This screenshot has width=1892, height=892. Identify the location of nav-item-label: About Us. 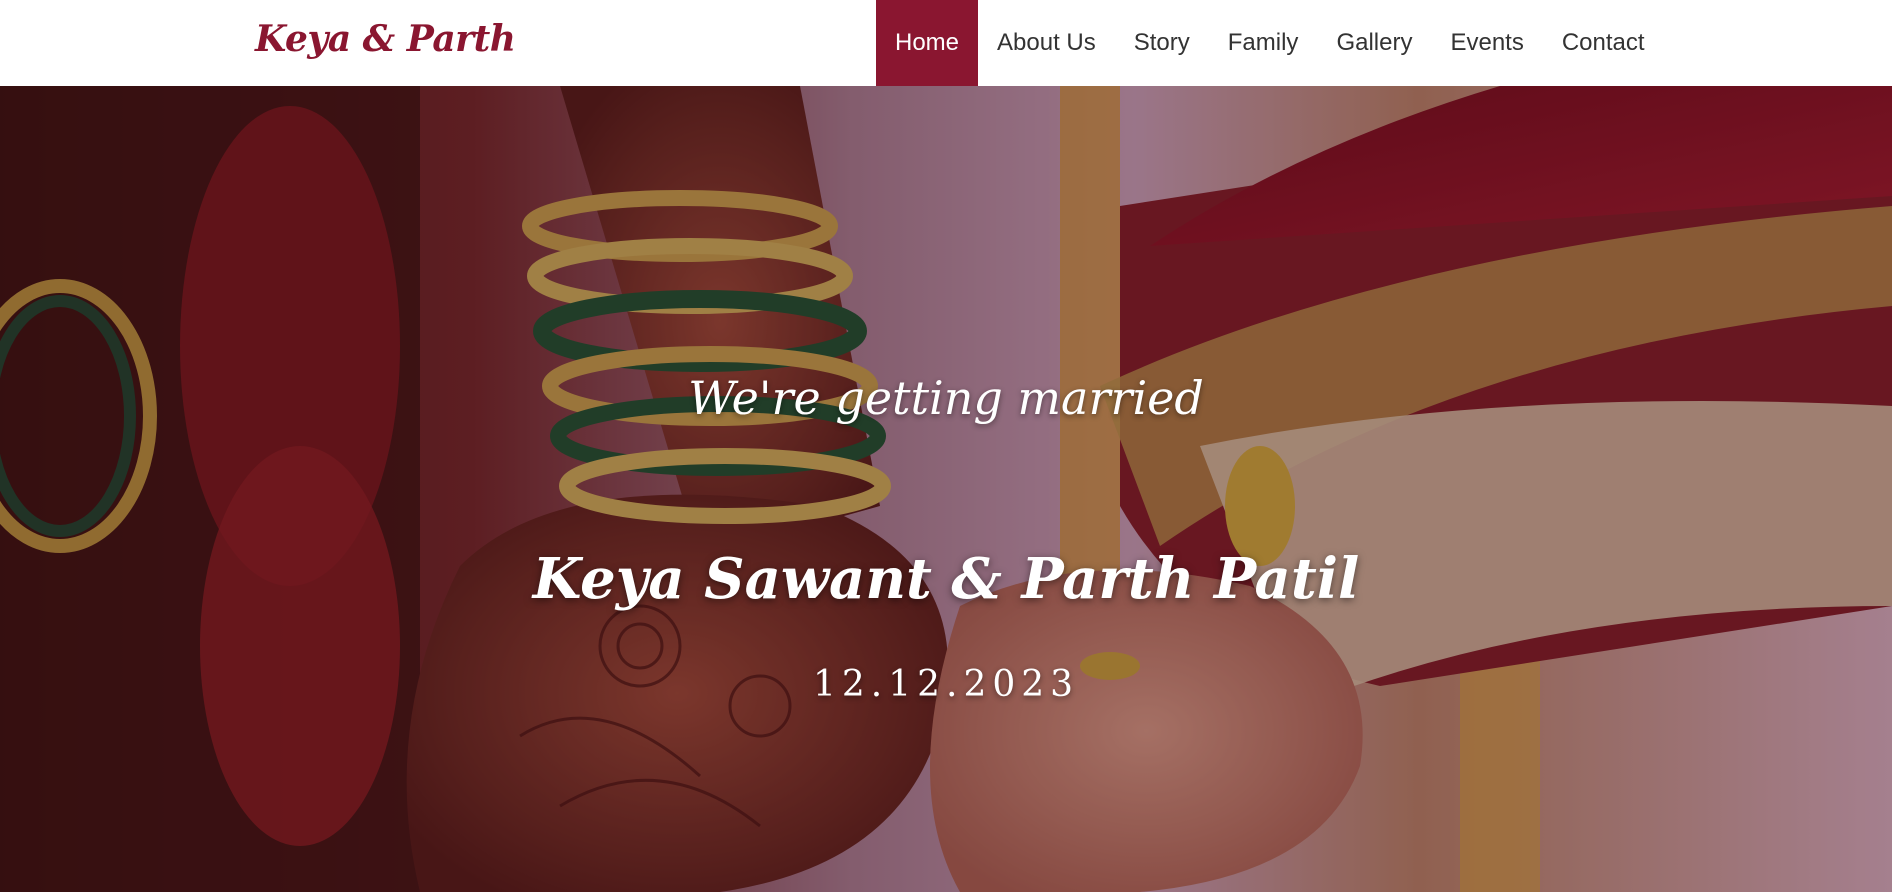
(1046, 42).